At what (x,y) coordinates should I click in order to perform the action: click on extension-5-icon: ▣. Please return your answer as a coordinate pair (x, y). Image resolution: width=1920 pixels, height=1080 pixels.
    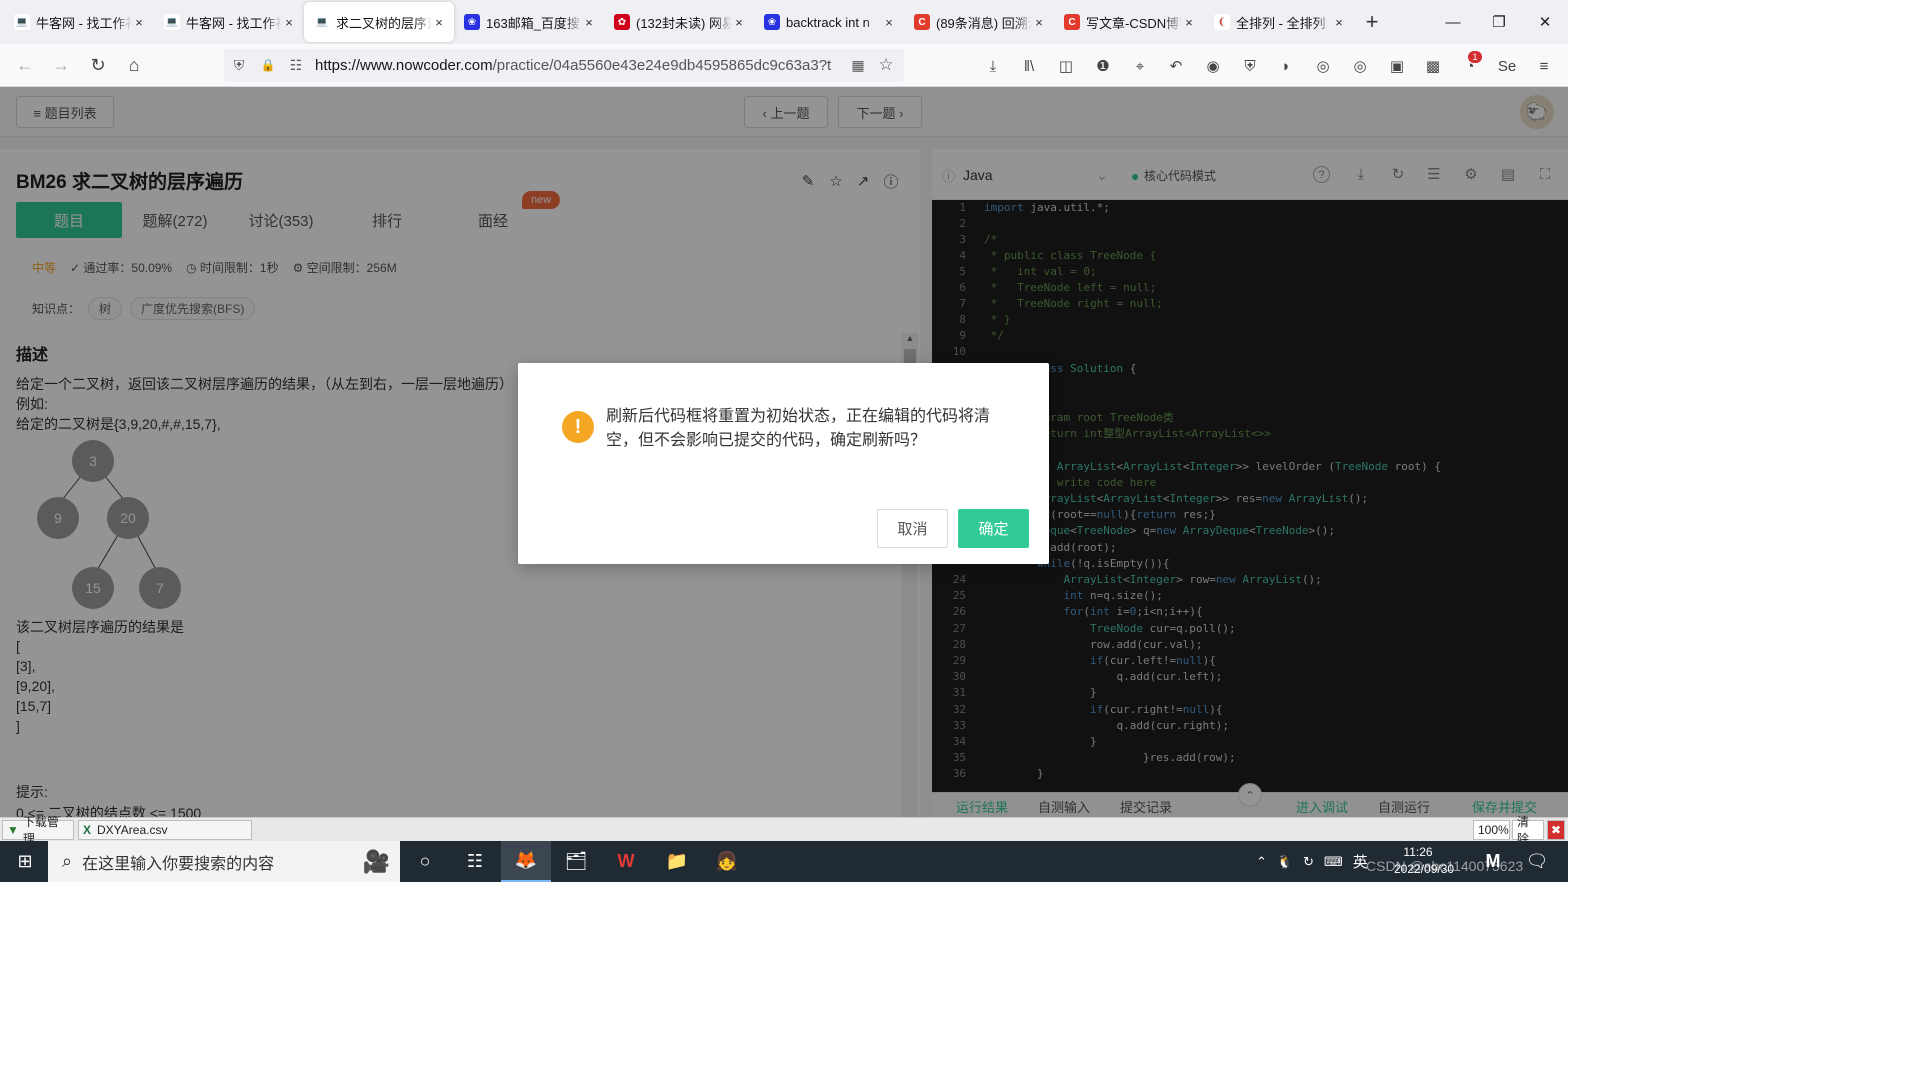
    Looking at the image, I should click on (1397, 66).